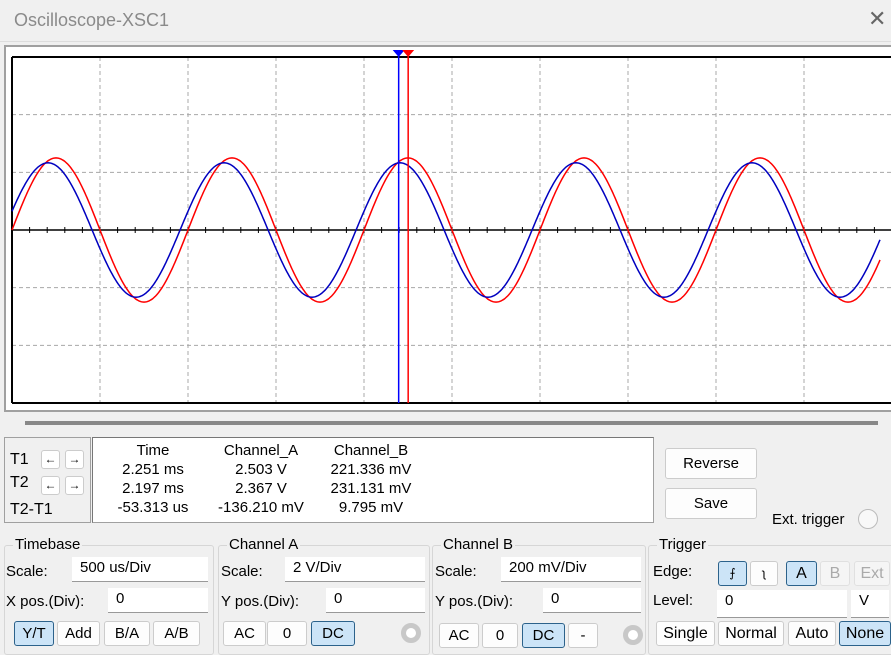 The width and height of the screenshot is (891, 655). What do you see at coordinates (375, 600) in the screenshot?
I see `channel-a-ypos-input: 0` at bounding box center [375, 600].